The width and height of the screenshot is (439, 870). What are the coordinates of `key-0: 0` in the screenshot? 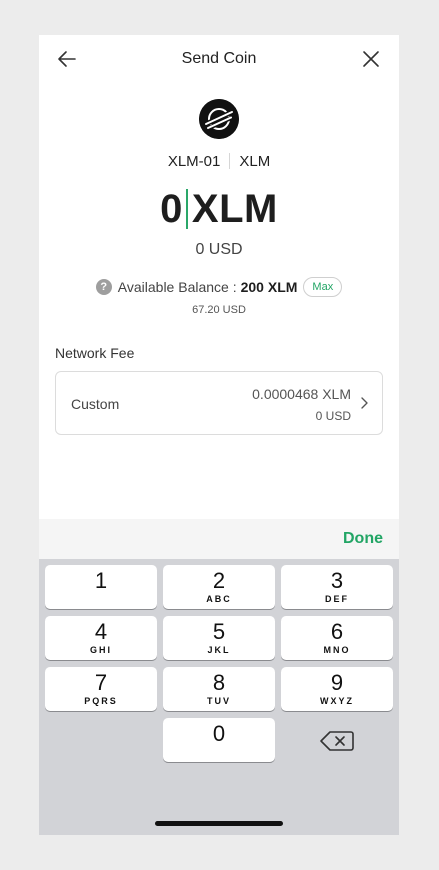 It's located at (219, 740).